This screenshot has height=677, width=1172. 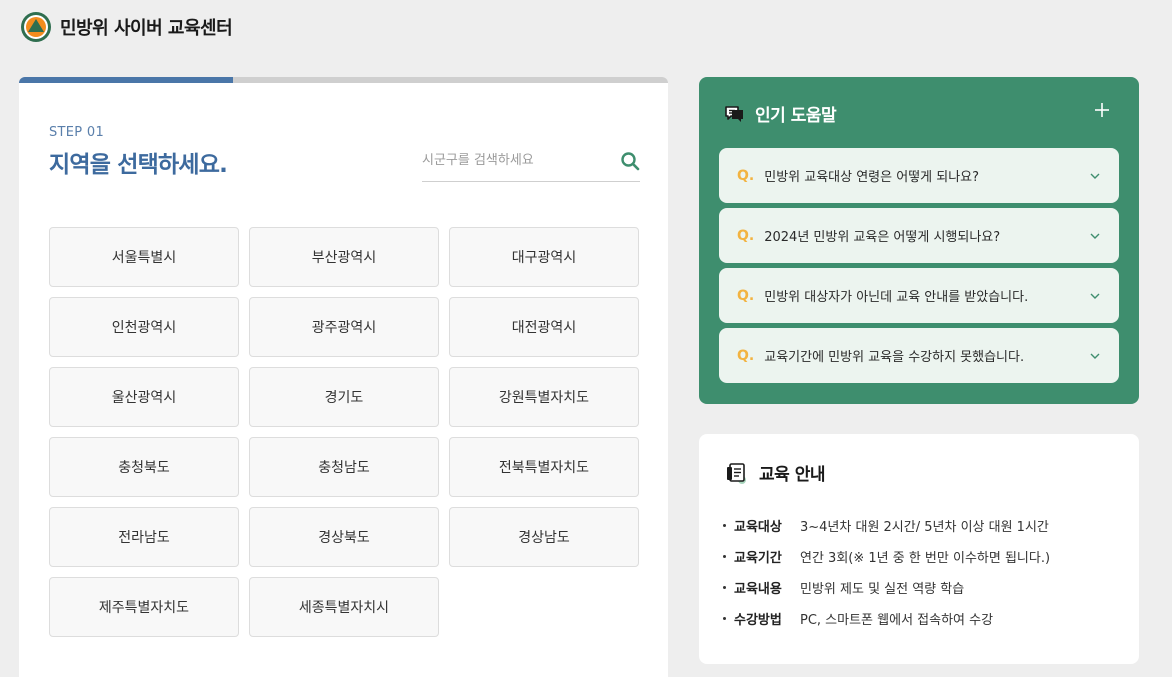 I want to click on page-heading: 지역을 선택하세요., so click(x=138, y=165).